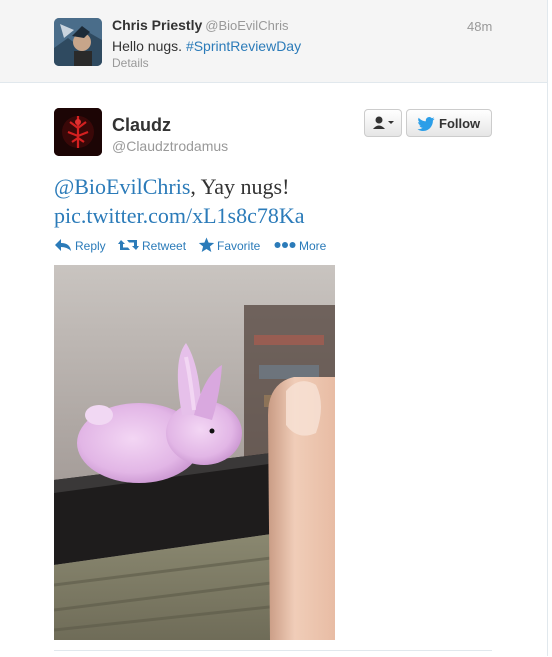 The image size is (552, 657). What do you see at coordinates (206, 244) in the screenshot?
I see `favorite-star-icon` at bounding box center [206, 244].